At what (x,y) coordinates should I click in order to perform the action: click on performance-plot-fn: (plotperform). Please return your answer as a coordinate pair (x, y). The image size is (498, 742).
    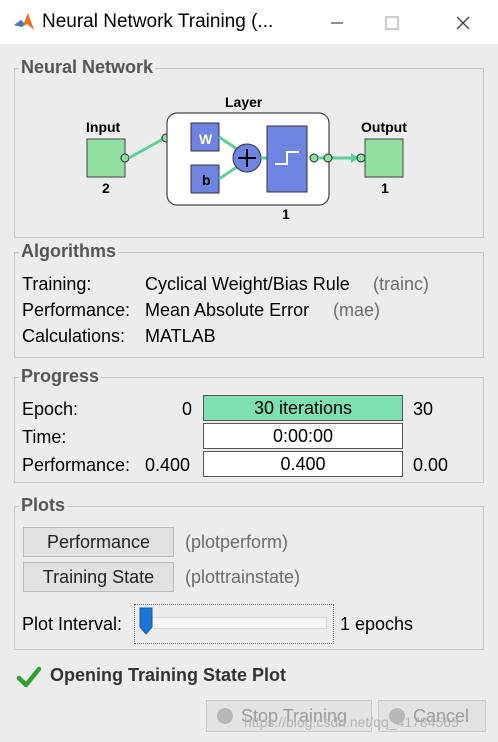
    Looking at the image, I should click on (237, 542).